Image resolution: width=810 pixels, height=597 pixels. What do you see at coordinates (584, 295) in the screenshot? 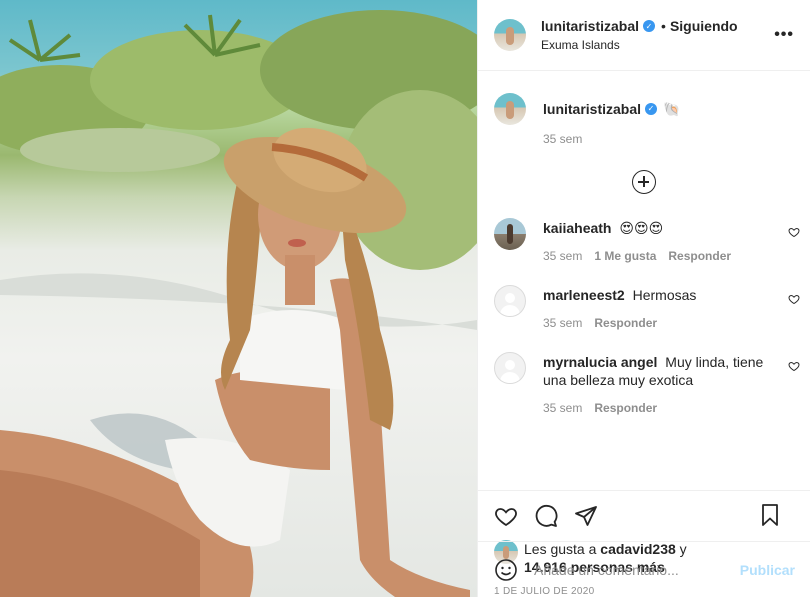
I see `comment-username: marleneest2` at bounding box center [584, 295].